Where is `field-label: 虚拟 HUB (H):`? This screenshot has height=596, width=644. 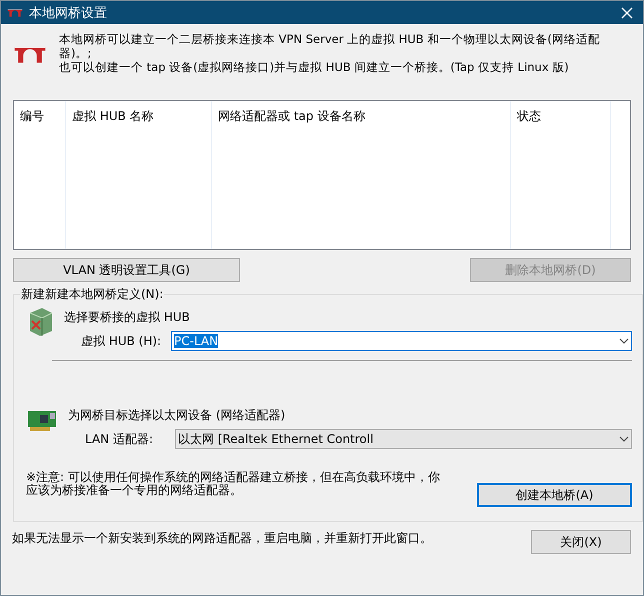 field-label: 虚拟 HUB (H): is located at coordinates (121, 341).